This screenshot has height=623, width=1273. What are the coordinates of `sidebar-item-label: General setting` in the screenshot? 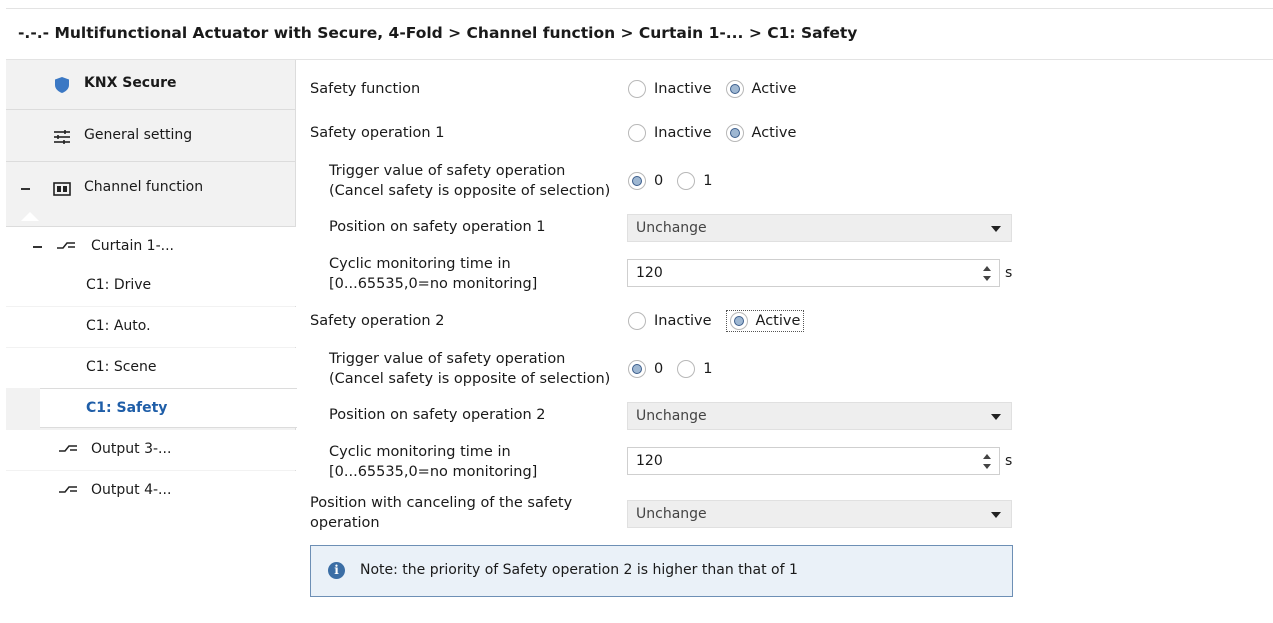 It's located at (138, 135).